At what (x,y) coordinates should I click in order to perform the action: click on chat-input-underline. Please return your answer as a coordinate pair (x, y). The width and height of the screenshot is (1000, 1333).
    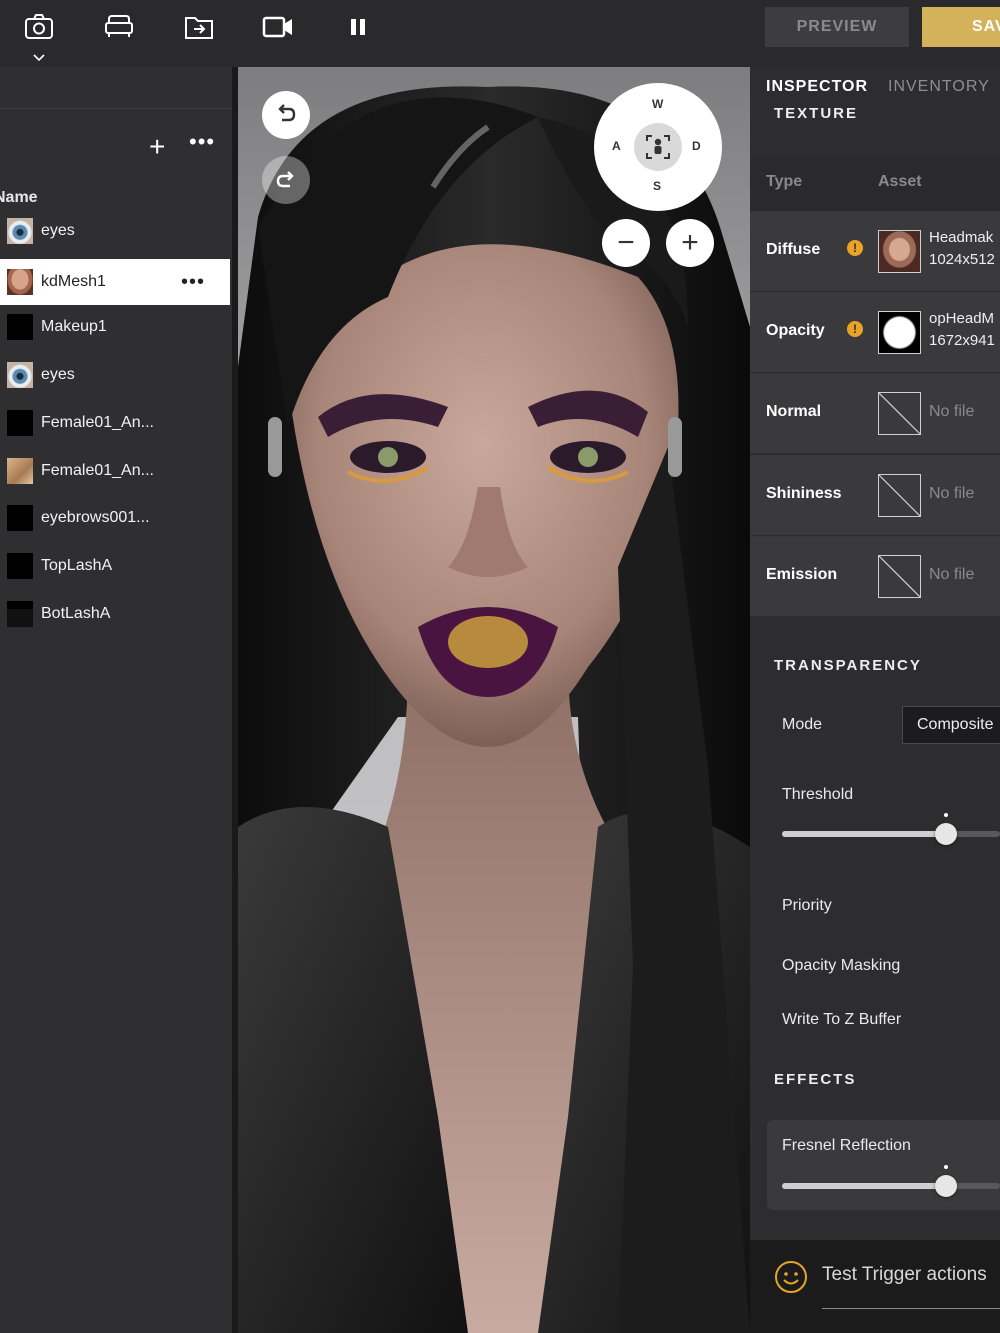
    Looking at the image, I should click on (911, 1308).